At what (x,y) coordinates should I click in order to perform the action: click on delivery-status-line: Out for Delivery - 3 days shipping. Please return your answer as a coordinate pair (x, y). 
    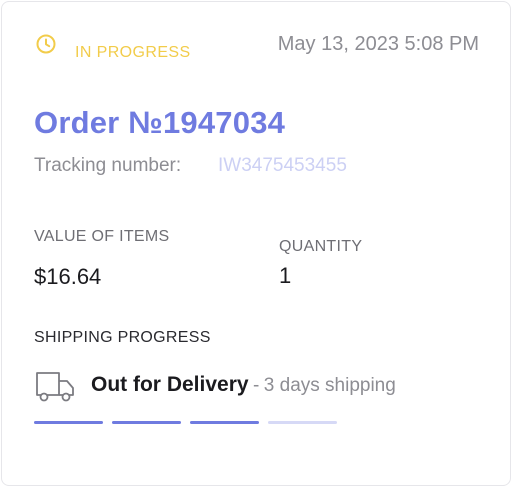
    Looking at the image, I should click on (243, 385).